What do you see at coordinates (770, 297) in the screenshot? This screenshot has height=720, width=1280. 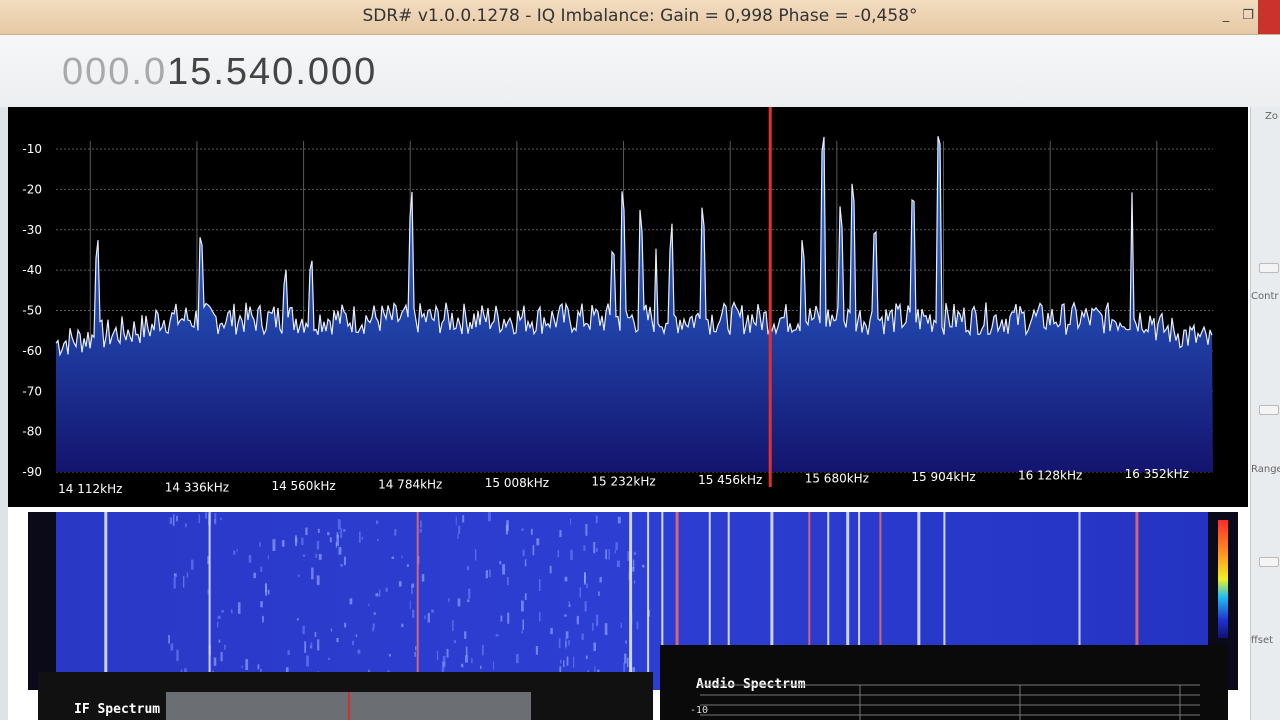 I see `center-frequency-marker` at bounding box center [770, 297].